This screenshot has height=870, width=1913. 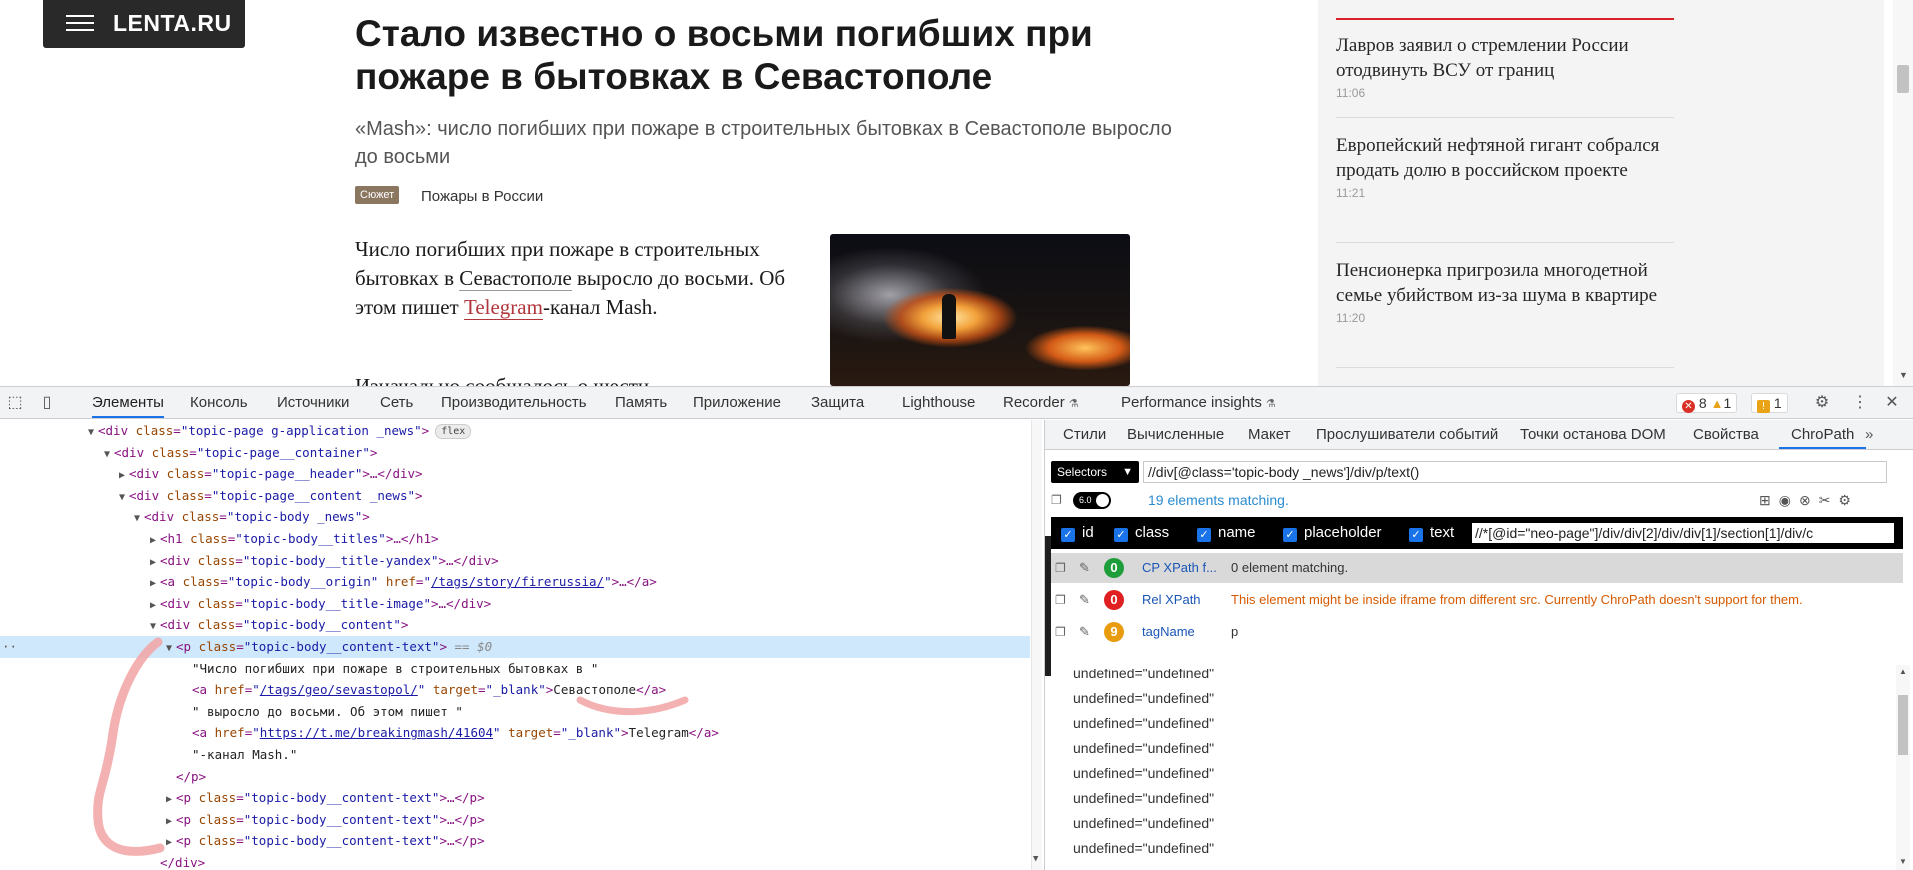 What do you see at coordinates (515, 453) in the screenshot?
I see `dom-node: ▼ <div class="topic-page__container">` at bounding box center [515, 453].